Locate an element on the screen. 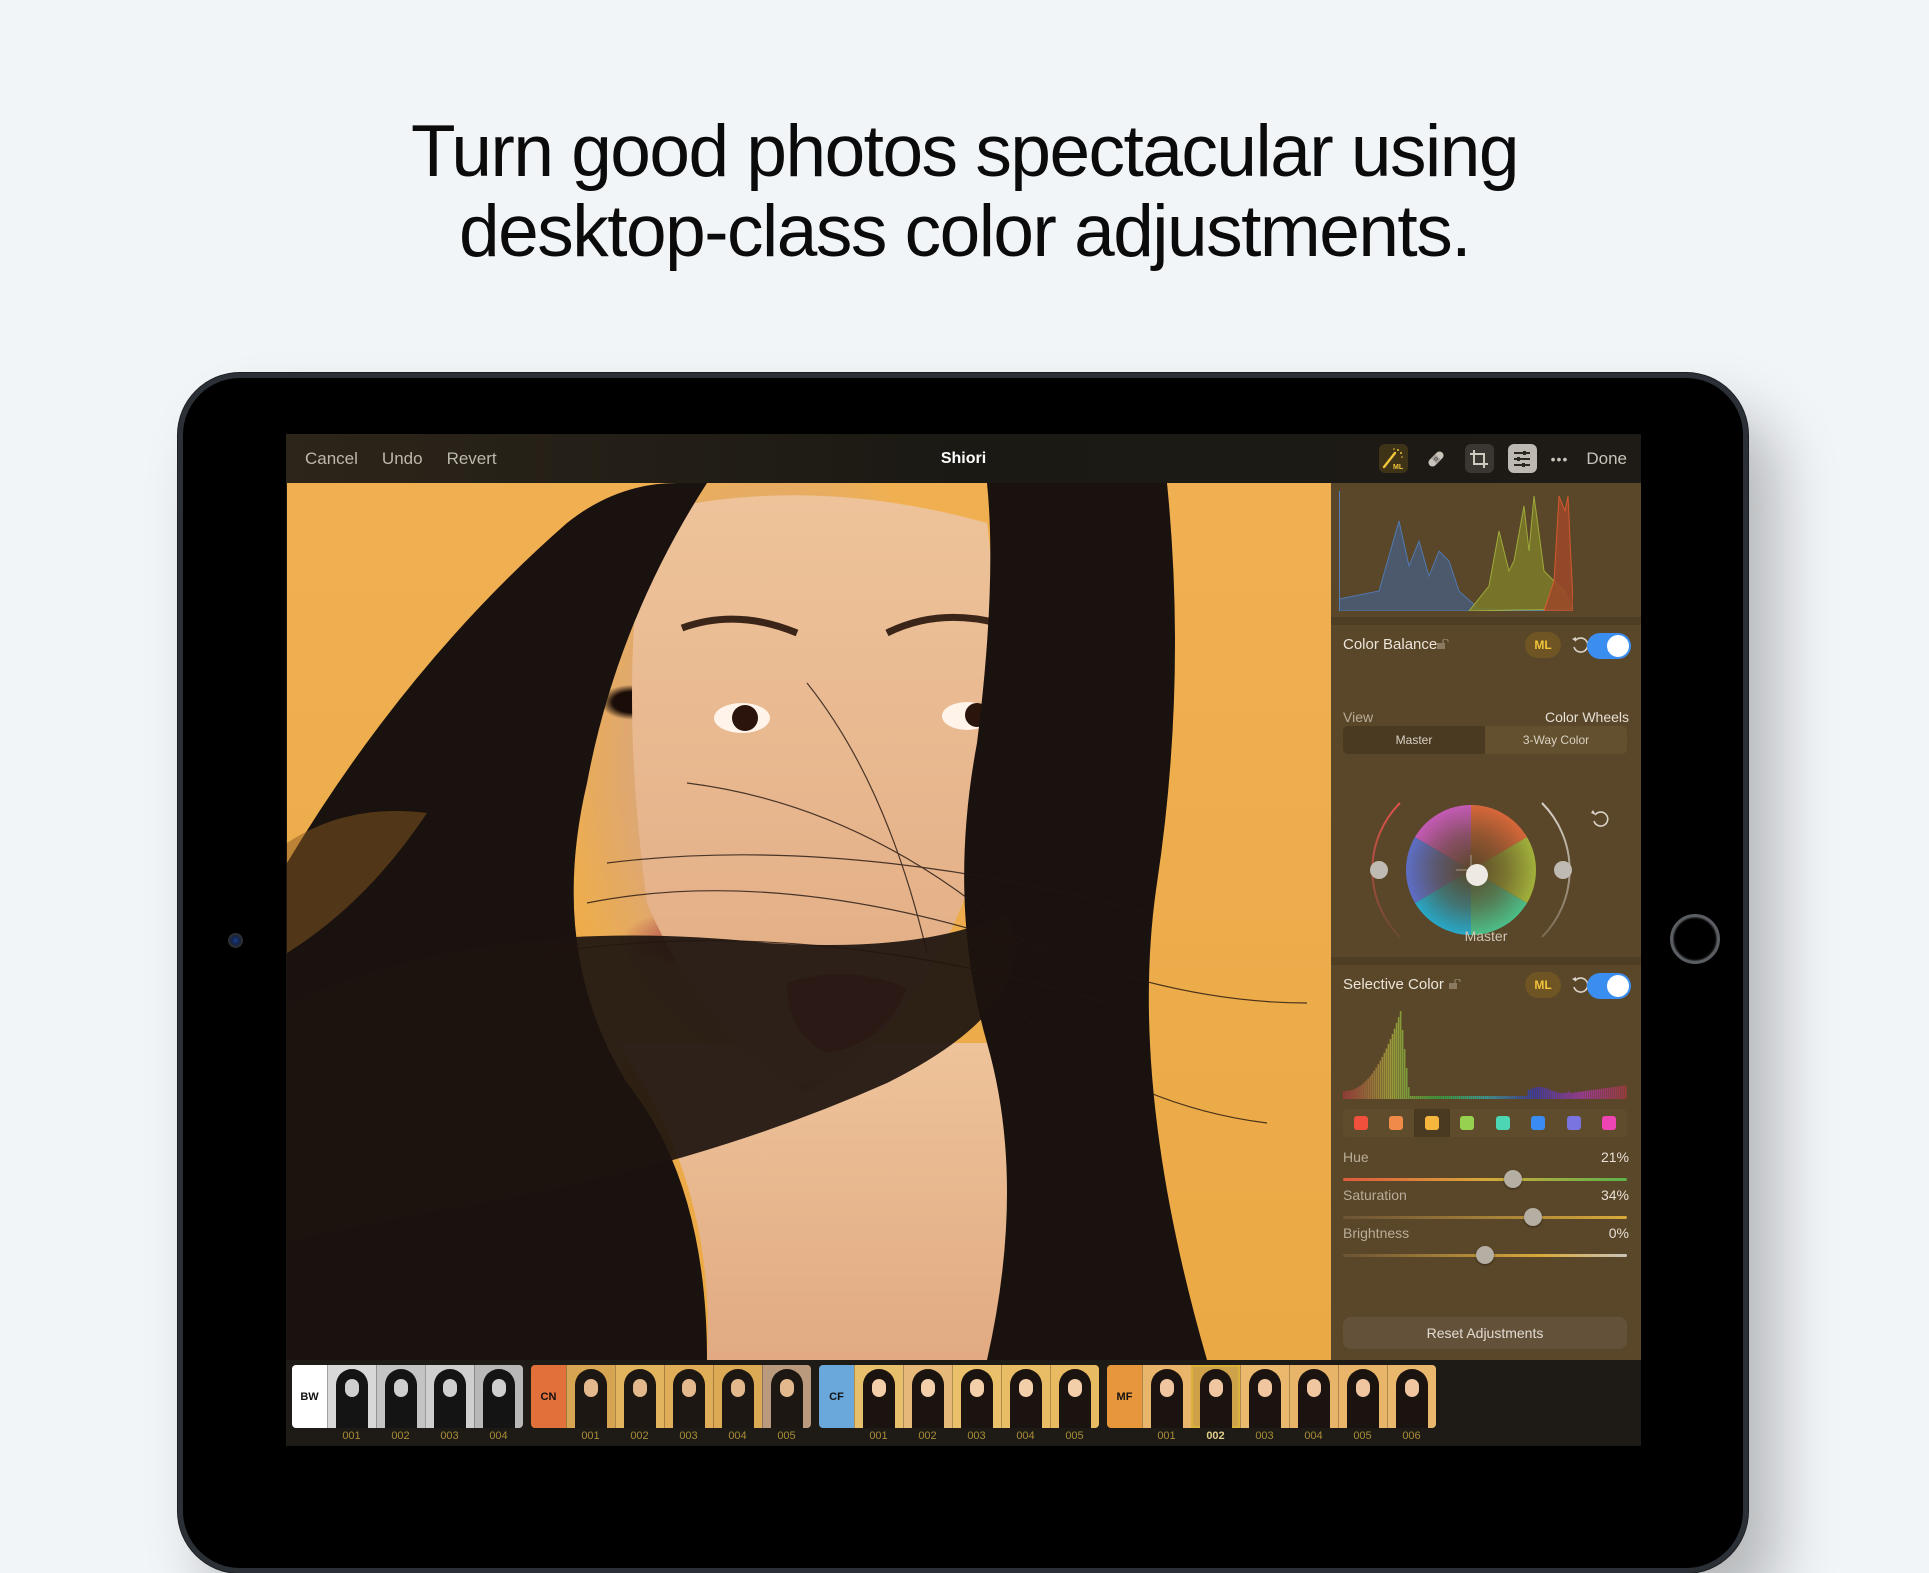 The height and width of the screenshot is (1573, 1929). selective-color-toggle is located at coordinates (1609, 986).